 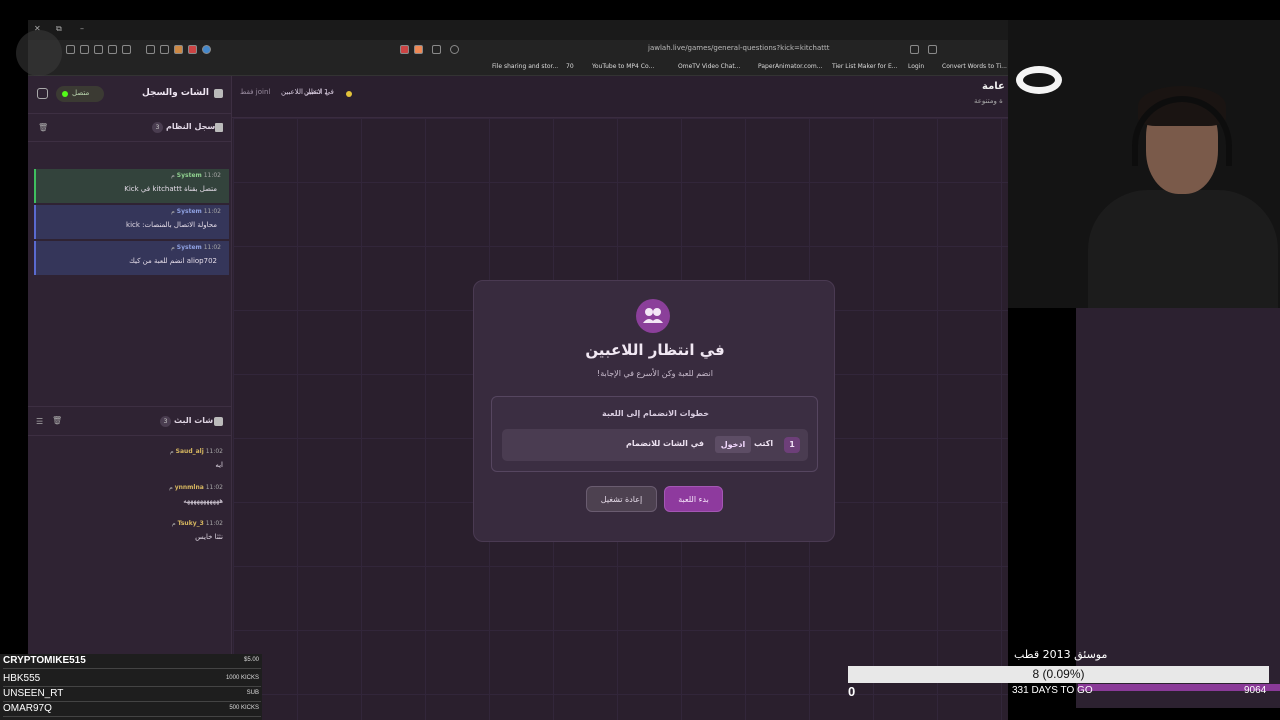 I want to click on connection-badge: متصل, so click(x=80, y=94).